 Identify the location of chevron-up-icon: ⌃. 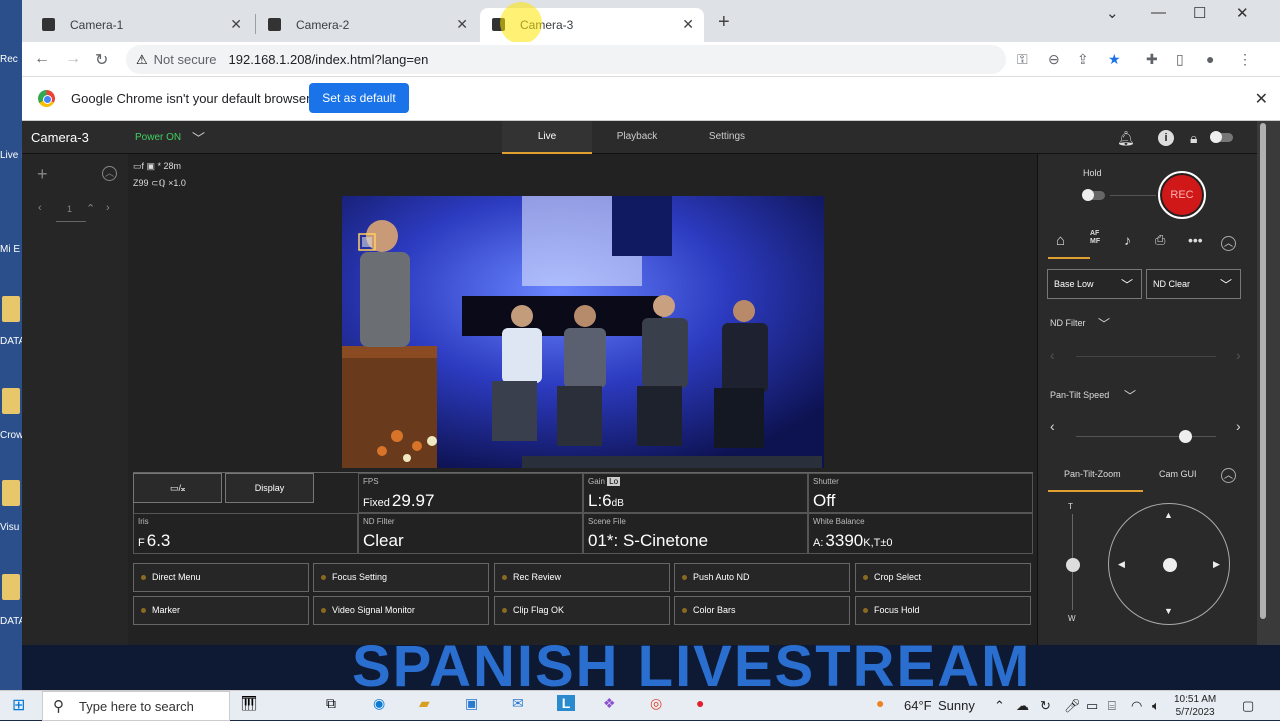
(999, 706).